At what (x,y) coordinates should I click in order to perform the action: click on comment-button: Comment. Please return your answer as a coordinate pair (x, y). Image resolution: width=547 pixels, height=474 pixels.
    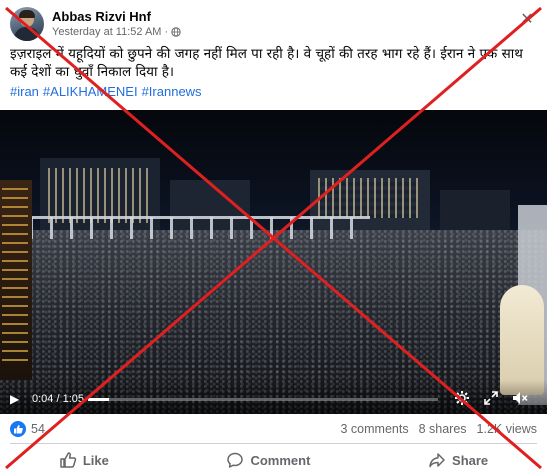
    Looking at the image, I should click on (268, 460).